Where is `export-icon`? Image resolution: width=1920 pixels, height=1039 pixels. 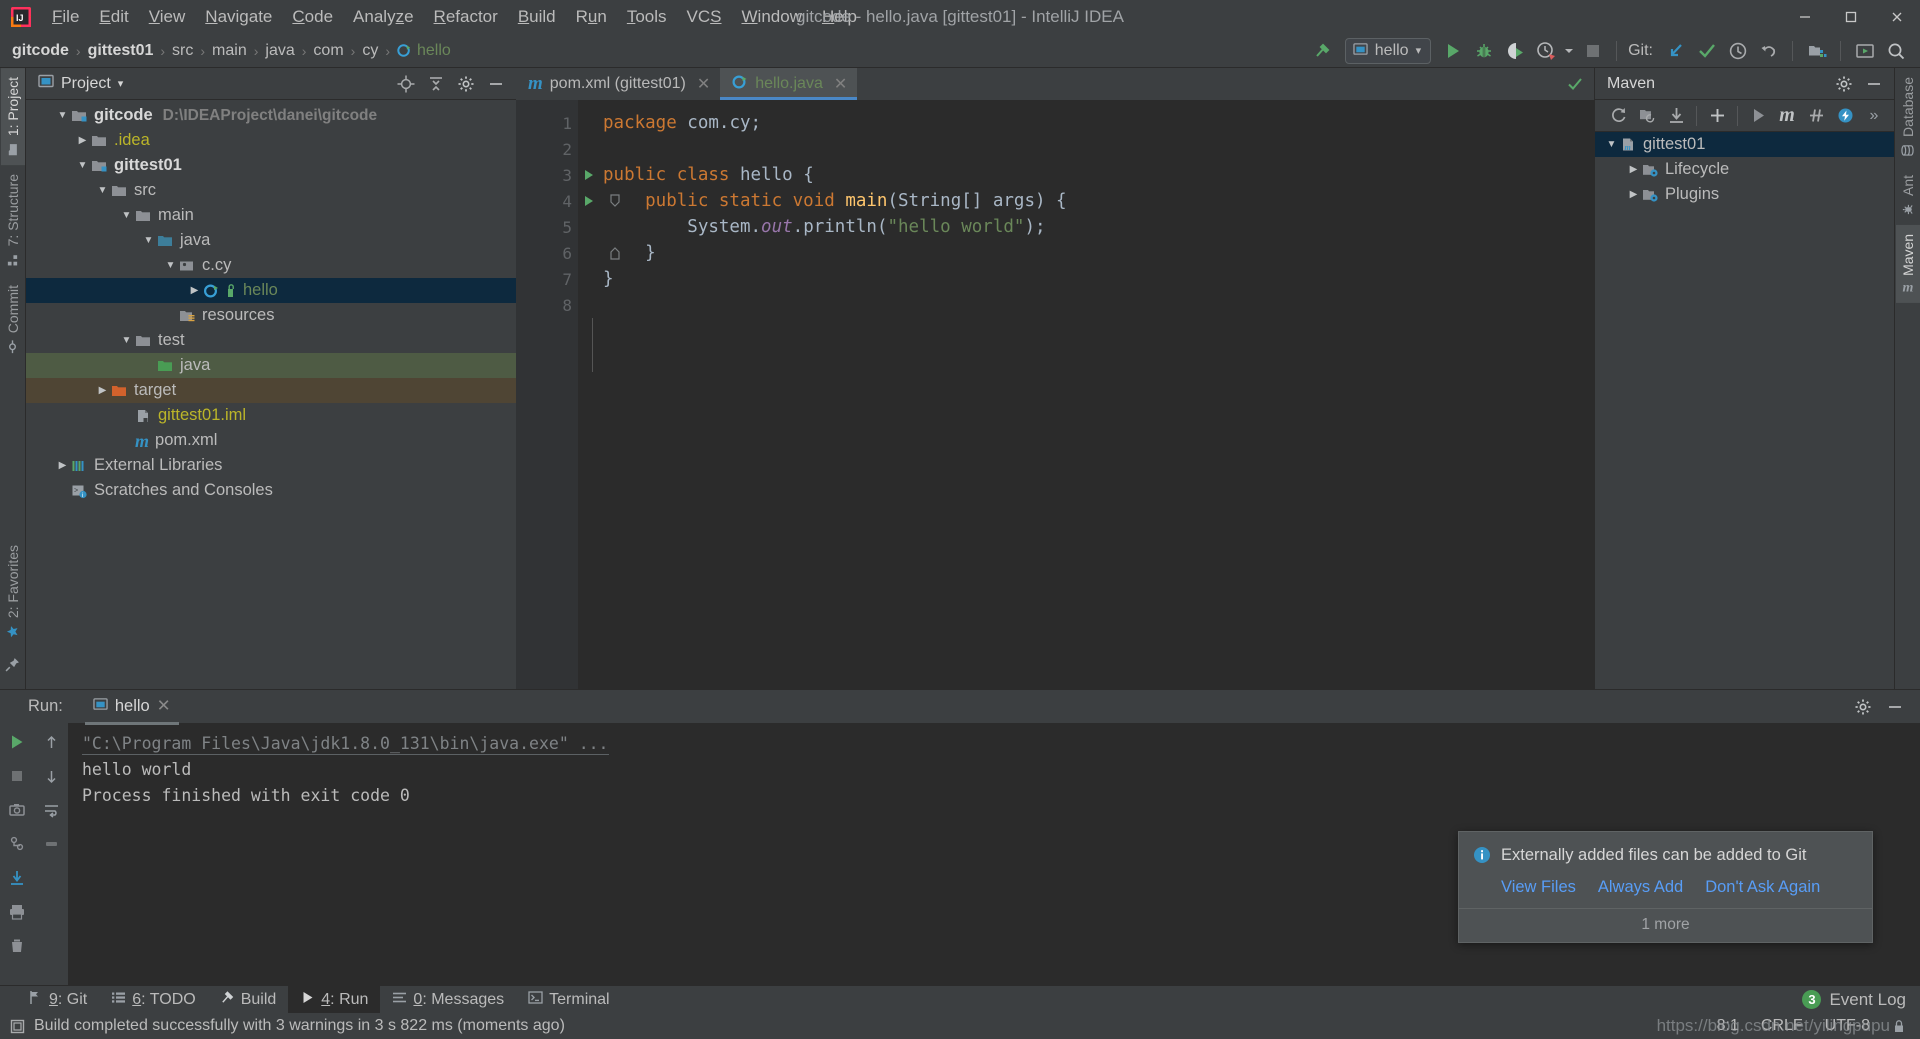
export-icon is located at coordinates (17, 878).